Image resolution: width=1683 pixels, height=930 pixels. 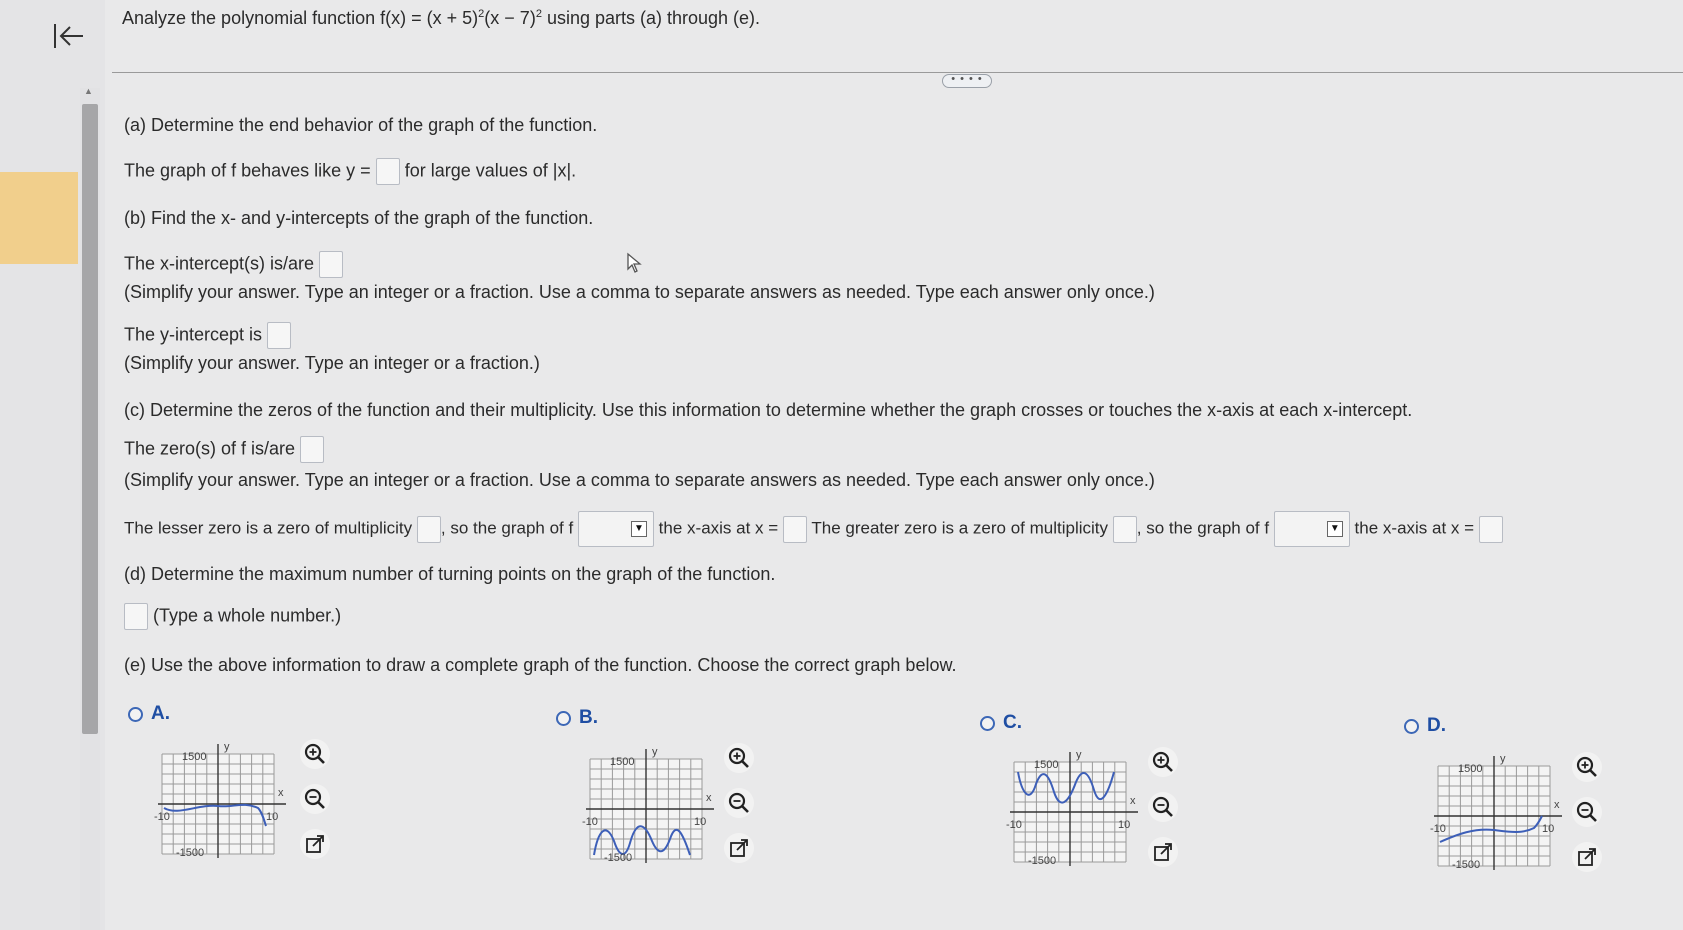 I want to click on graph-option-d: 1500 -1500 -10 10 x y, so click(x=1499, y=815).